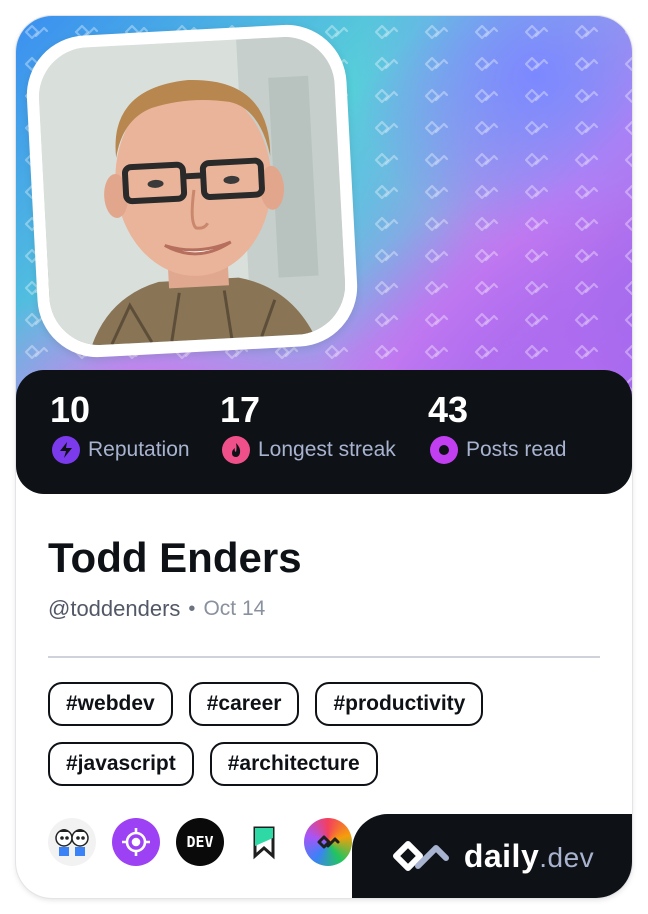 This screenshot has width=648, height=914. Describe the element at coordinates (264, 842) in the screenshot. I see `bookmark-logo-icon` at that location.